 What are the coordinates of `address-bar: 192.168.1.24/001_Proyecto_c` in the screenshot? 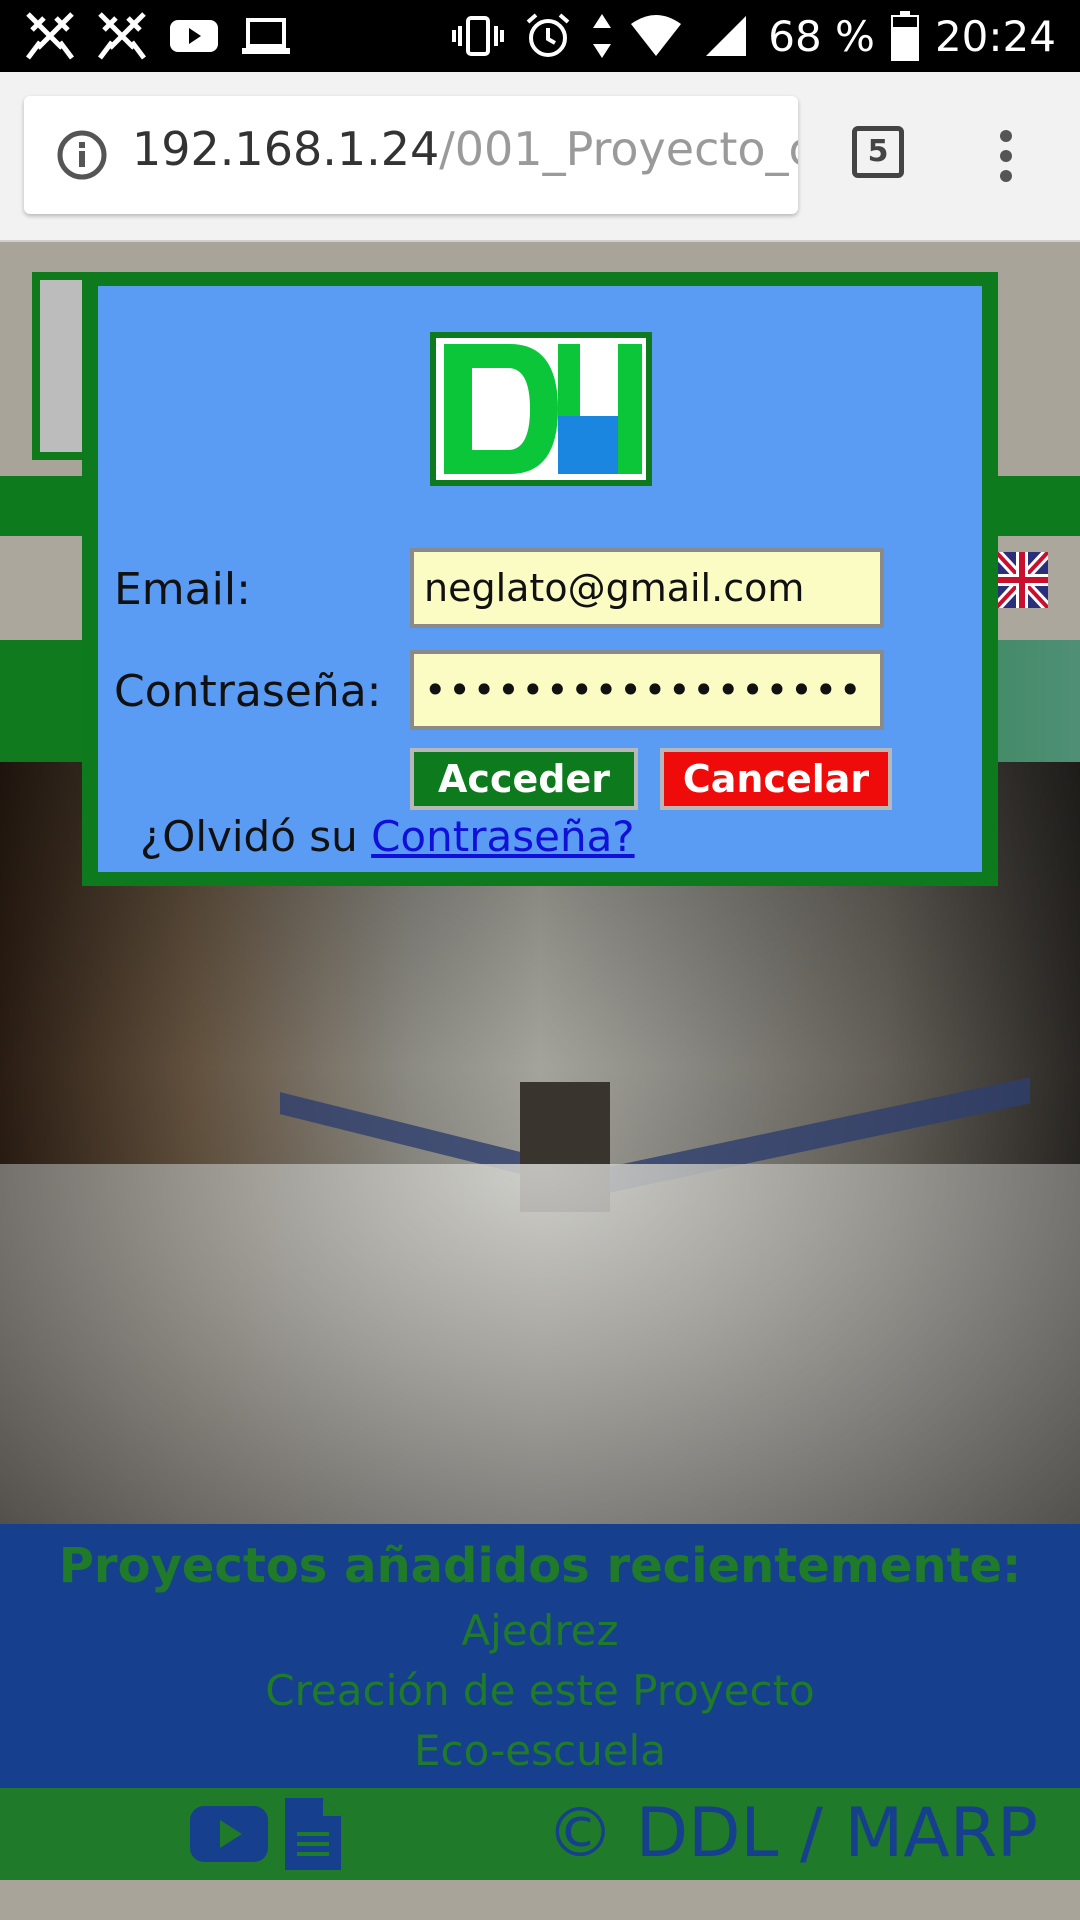 It's located at (411, 155).